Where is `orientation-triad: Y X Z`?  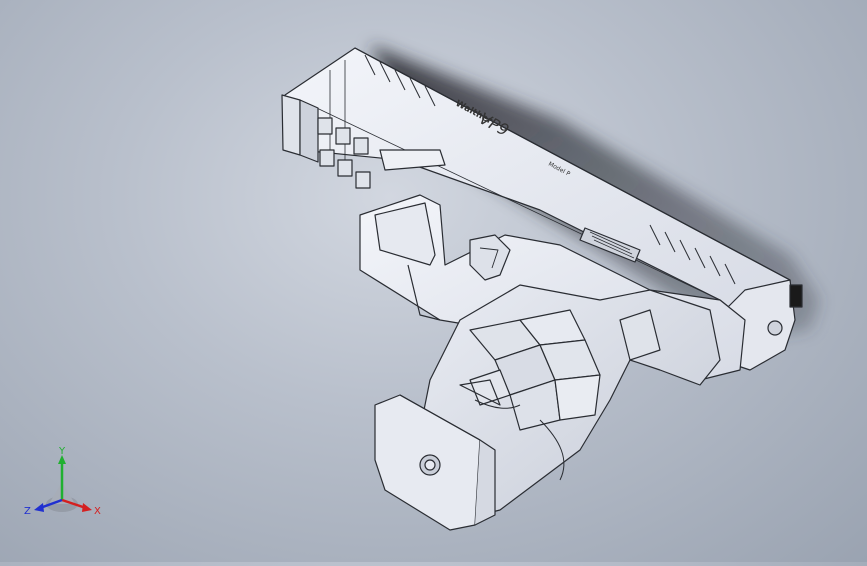 orientation-triad: Y X Z is located at coordinates (67, 487).